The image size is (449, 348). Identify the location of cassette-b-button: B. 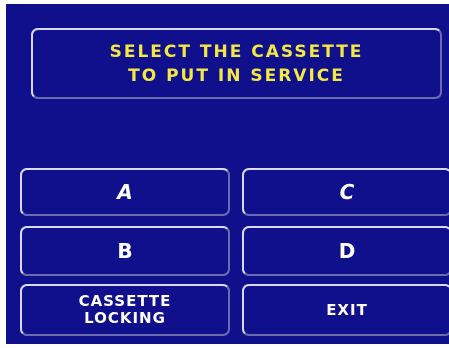
(125, 251).